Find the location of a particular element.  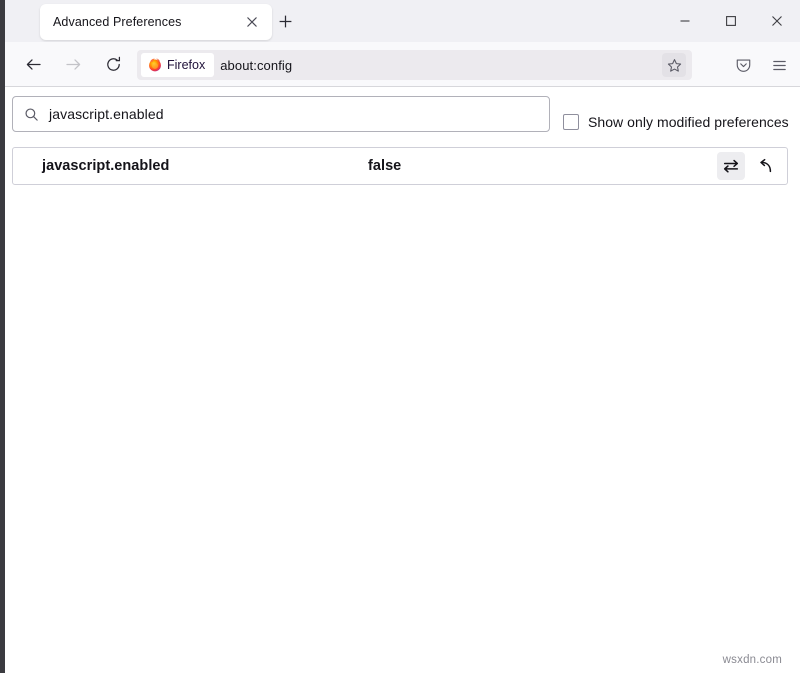

watermark: wsxdn.com is located at coordinates (752, 660).